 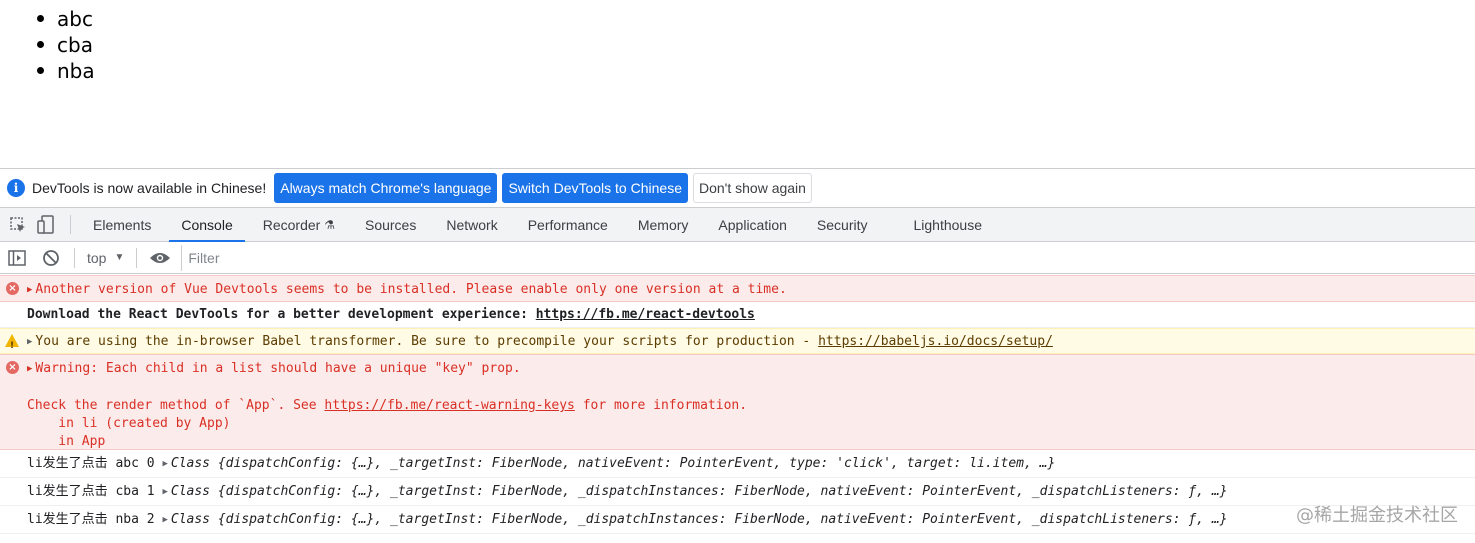 What do you see at coordinates (119, 257) in the screenshot?
I see `dropdown-caret-icon: ▼` at bounding box center [119, 257].